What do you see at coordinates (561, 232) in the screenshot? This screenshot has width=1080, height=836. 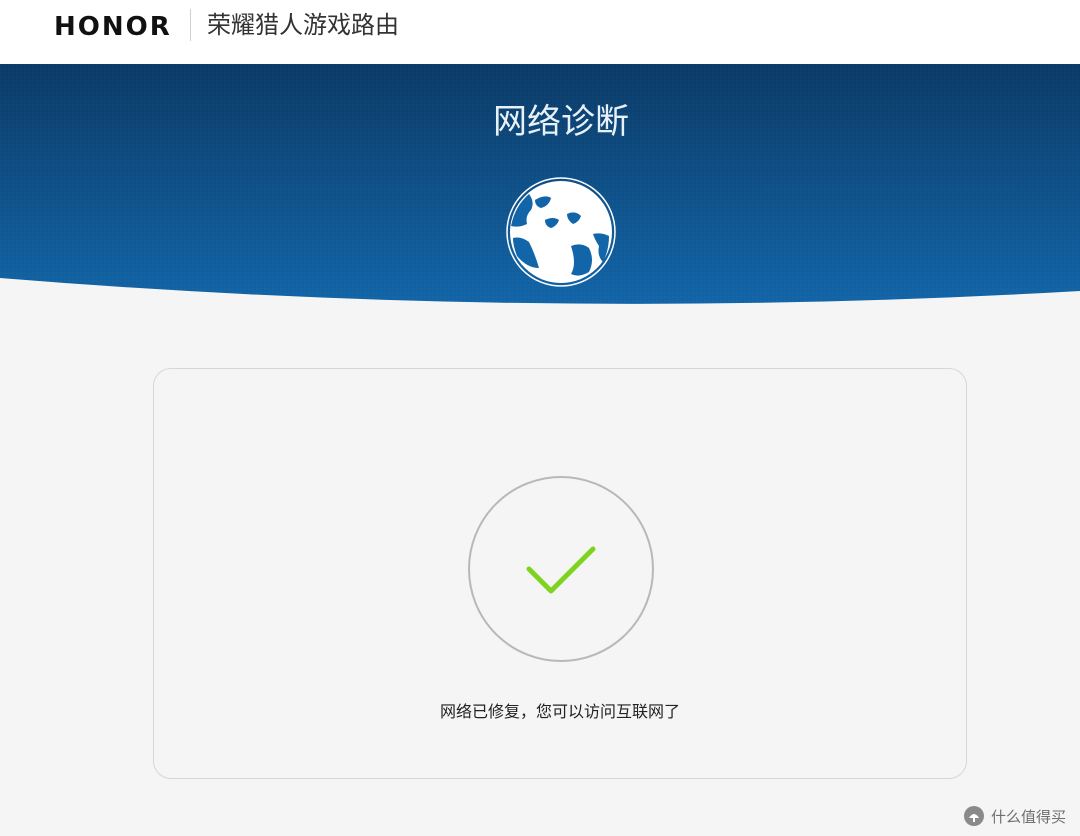 I see `globe-icon` at bounding box center [561, 232].